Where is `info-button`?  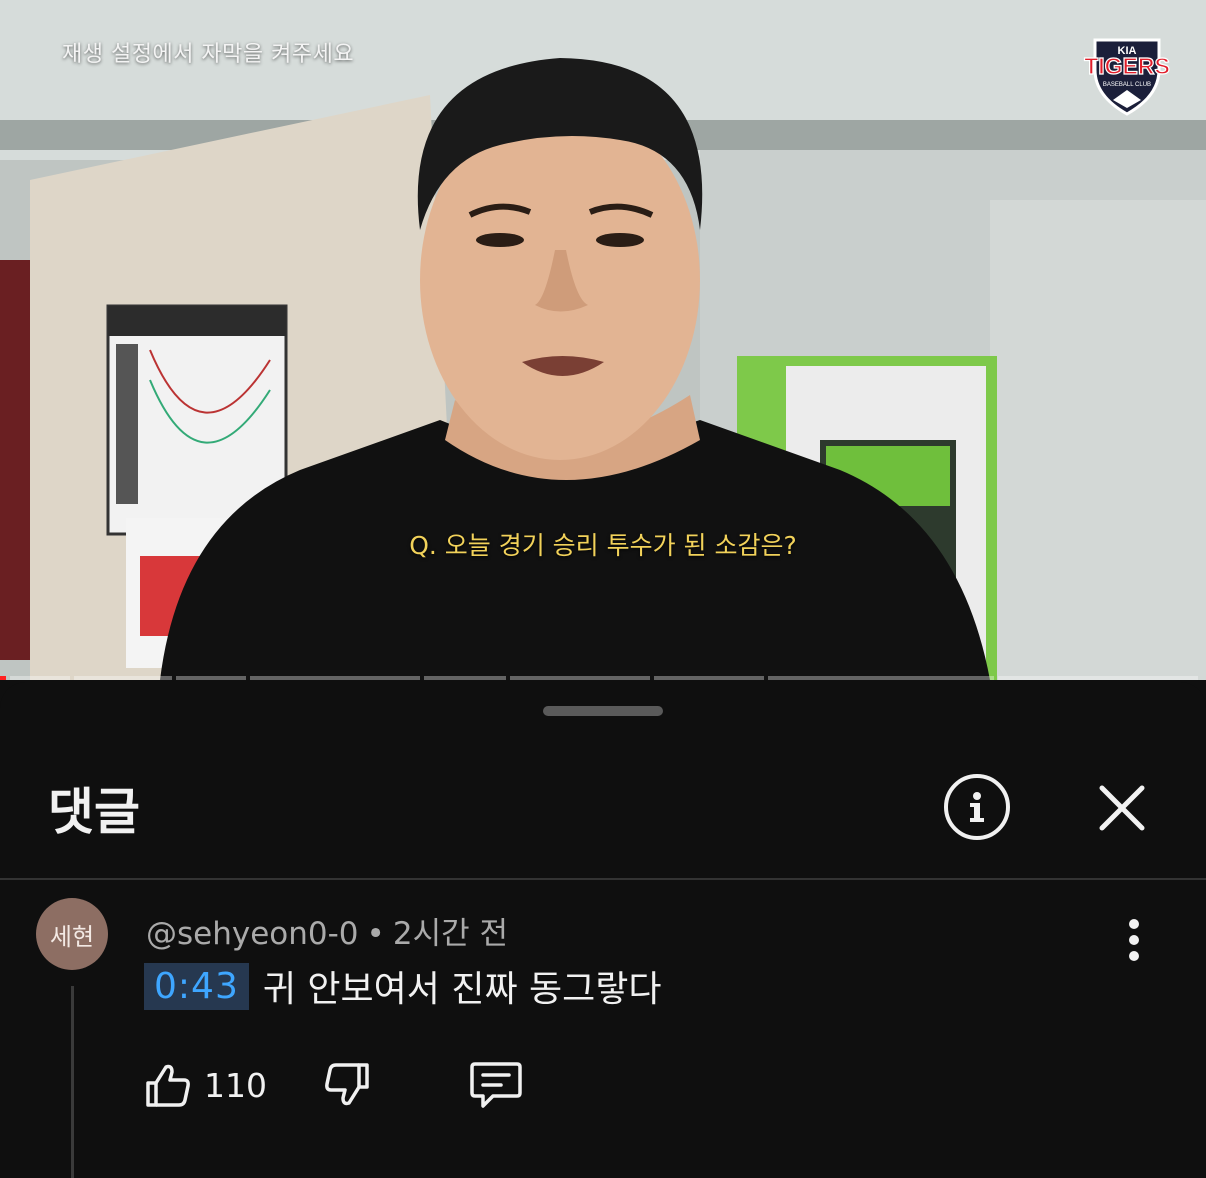
info-button is located at coordinates (977, 807).